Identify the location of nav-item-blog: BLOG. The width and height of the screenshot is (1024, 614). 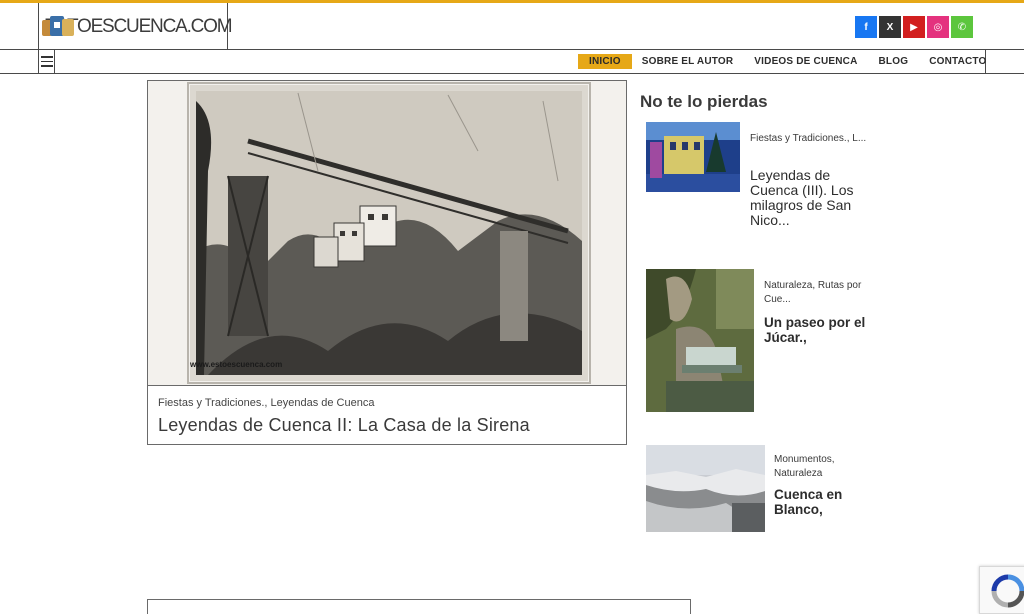
(894, 61).